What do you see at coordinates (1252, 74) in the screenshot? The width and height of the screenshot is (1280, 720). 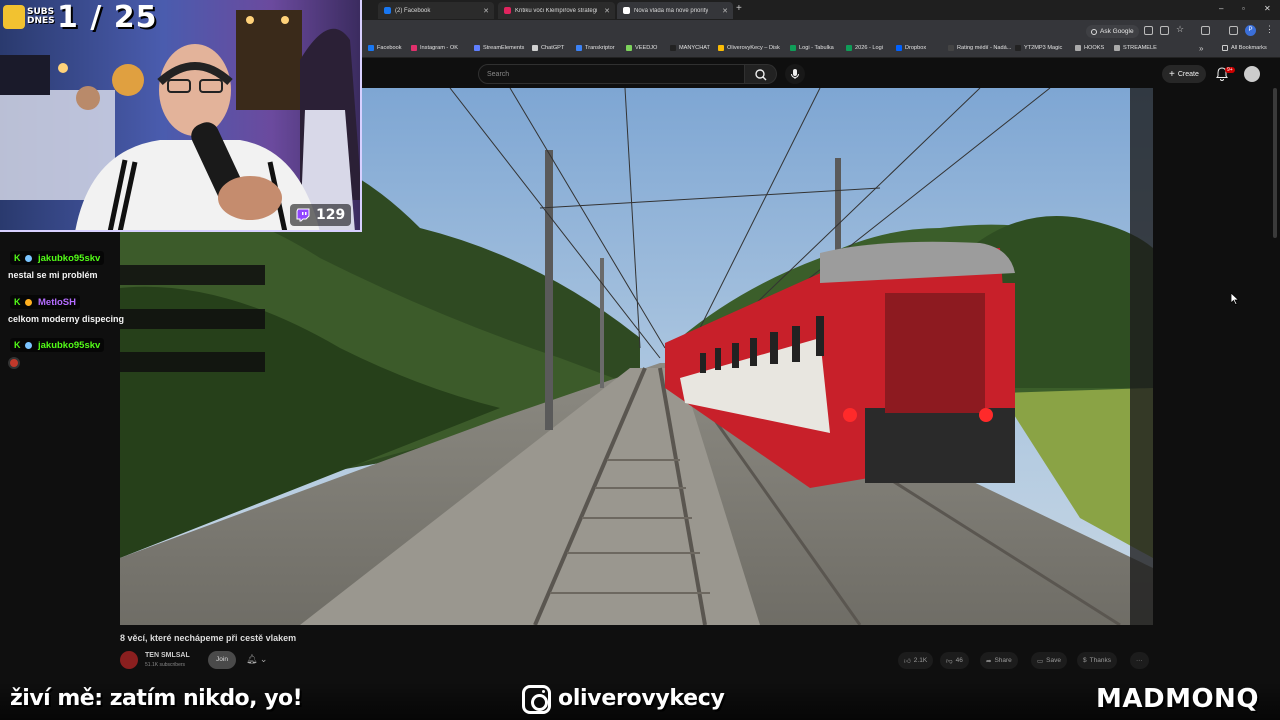 I see `youtube-account-avatar` at bounding box center [1252, 74].